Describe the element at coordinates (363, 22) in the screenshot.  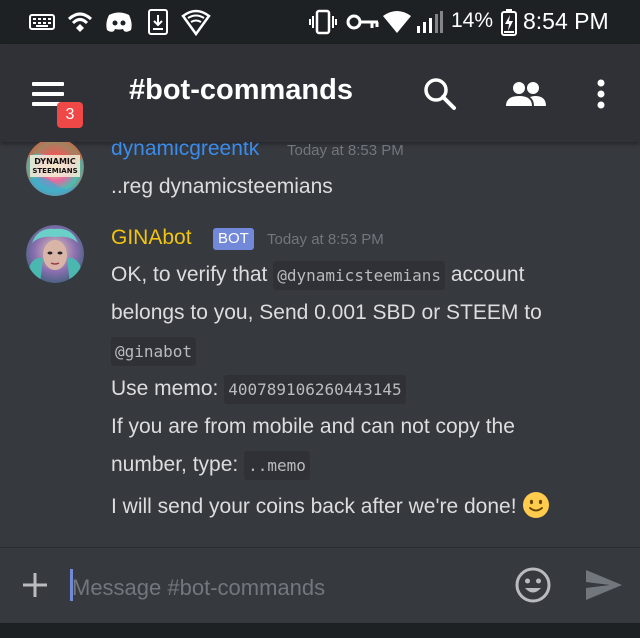
I see `key-icon` at that location.